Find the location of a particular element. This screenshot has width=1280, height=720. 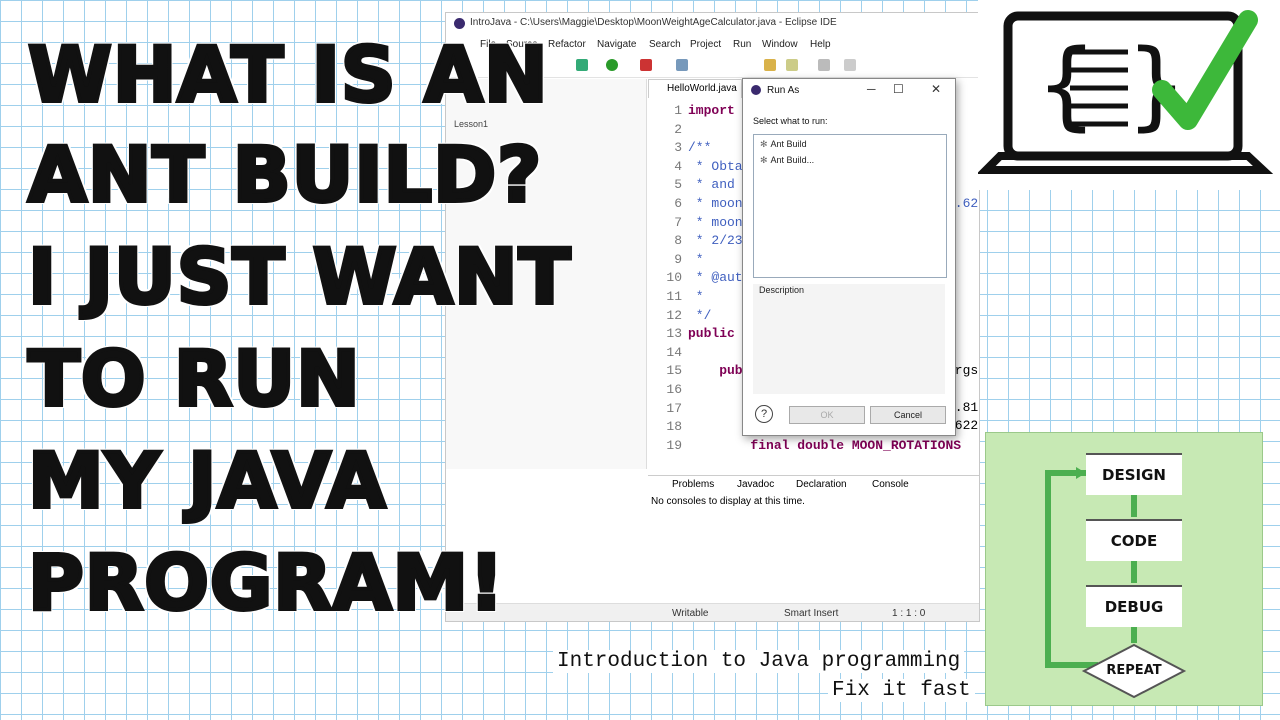

external-tools-icon is located at coordinates (646, 65).